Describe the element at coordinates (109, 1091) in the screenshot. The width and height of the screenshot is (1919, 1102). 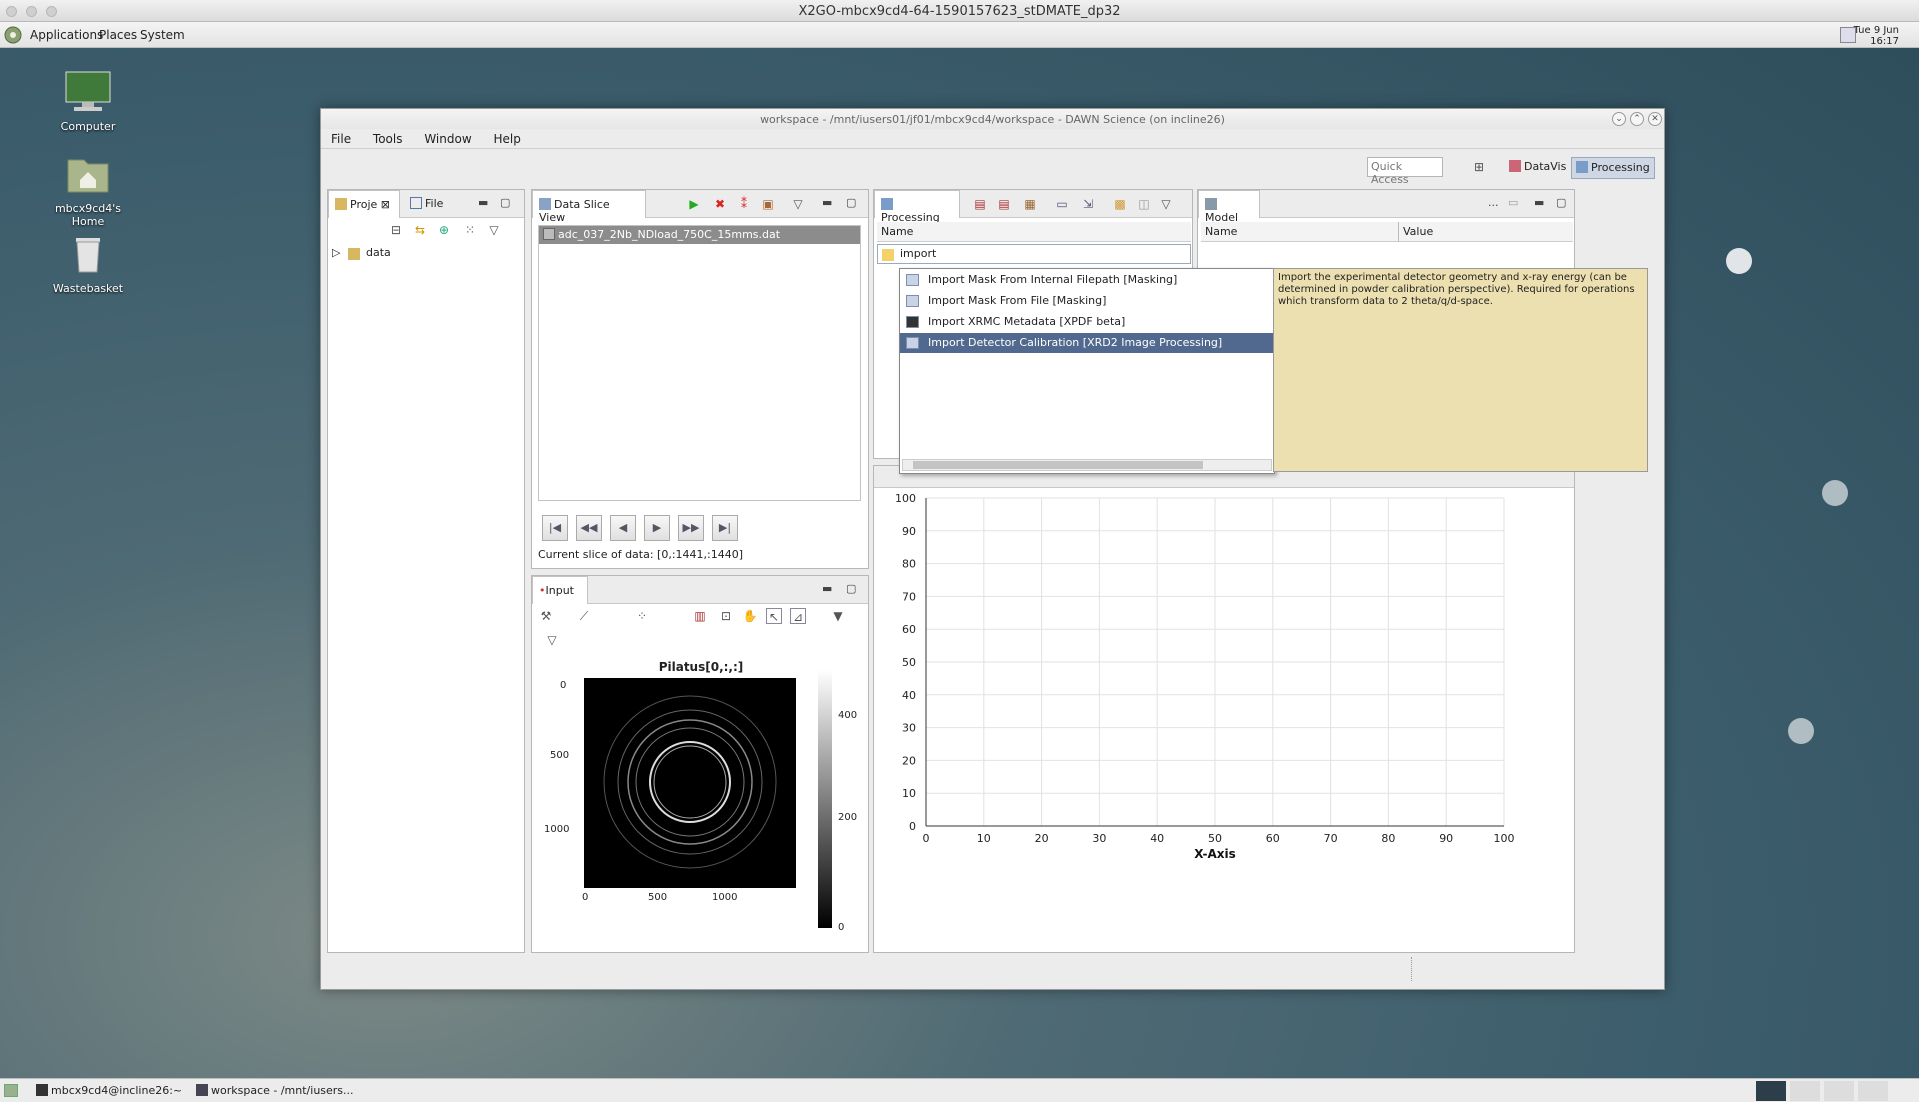
I see `taskbar-item-terminal: mbcx9cd4@incline26:~` at that location.